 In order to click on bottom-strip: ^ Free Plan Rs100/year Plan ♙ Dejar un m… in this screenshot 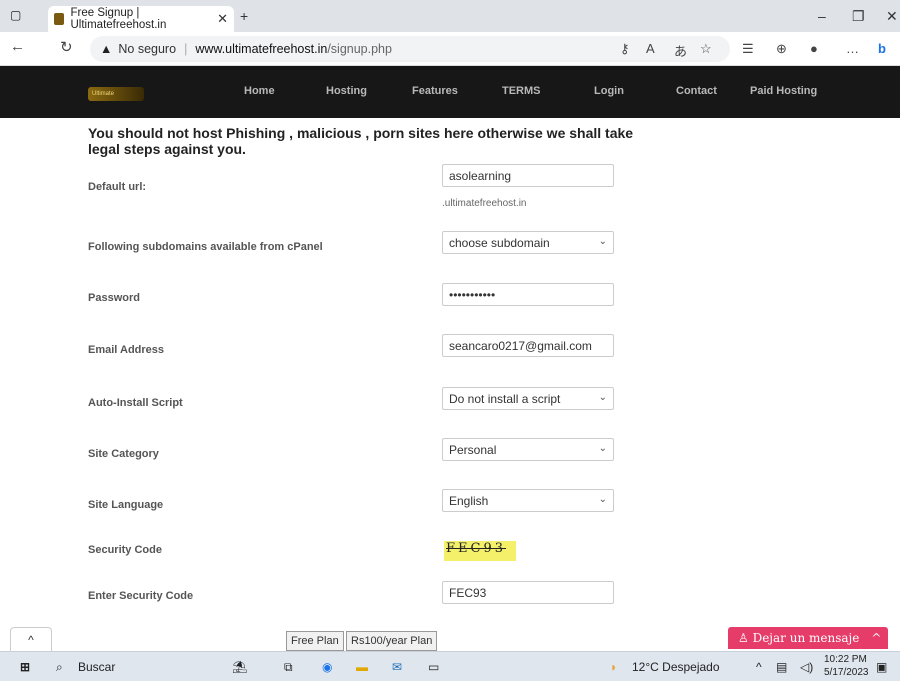, I will do `click(450, 639)`.